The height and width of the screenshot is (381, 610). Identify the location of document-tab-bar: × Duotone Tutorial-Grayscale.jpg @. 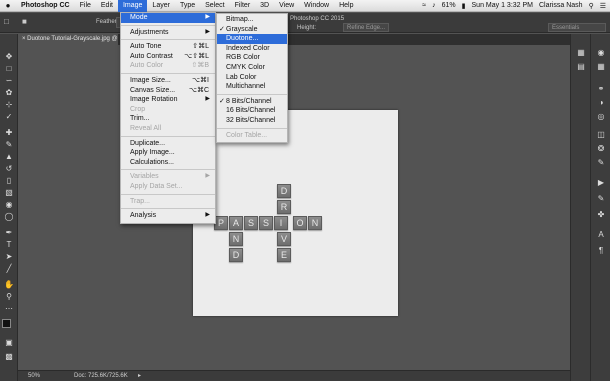
(294, 39).